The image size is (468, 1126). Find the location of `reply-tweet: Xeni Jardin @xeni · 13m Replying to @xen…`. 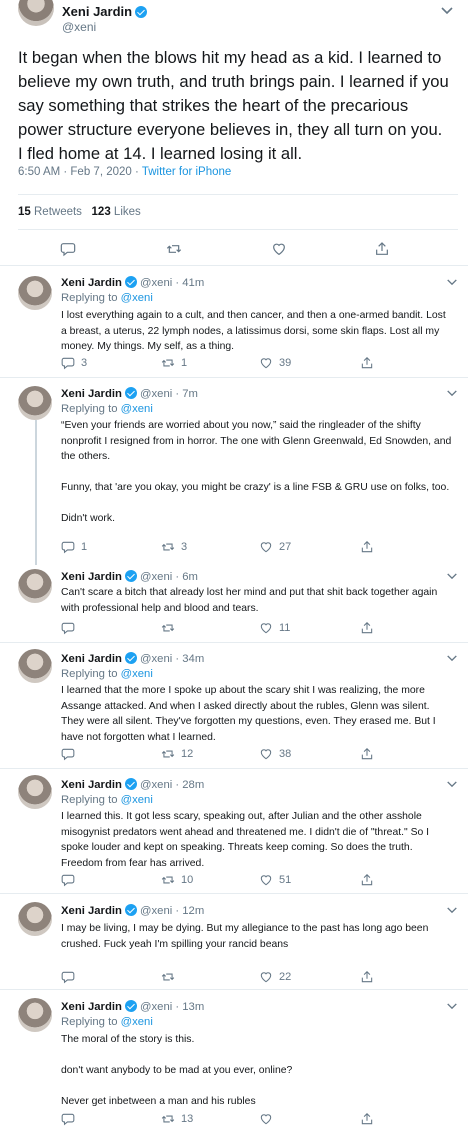

reply-tweet: Xeni Jardin @xeni · 13m Replying to @xen… is located at coordinates (234, 1055).